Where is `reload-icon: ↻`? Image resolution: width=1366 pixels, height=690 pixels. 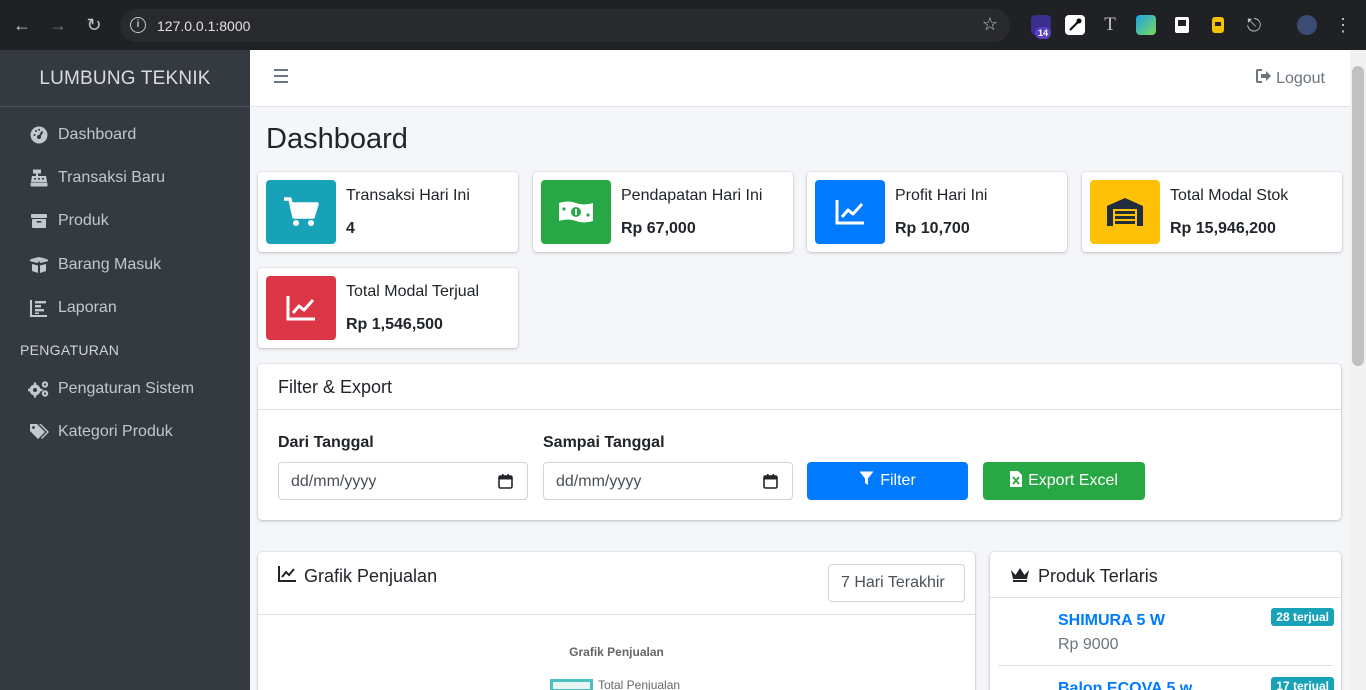
reload-icon: ↻ is located at coordinates (94, 25).